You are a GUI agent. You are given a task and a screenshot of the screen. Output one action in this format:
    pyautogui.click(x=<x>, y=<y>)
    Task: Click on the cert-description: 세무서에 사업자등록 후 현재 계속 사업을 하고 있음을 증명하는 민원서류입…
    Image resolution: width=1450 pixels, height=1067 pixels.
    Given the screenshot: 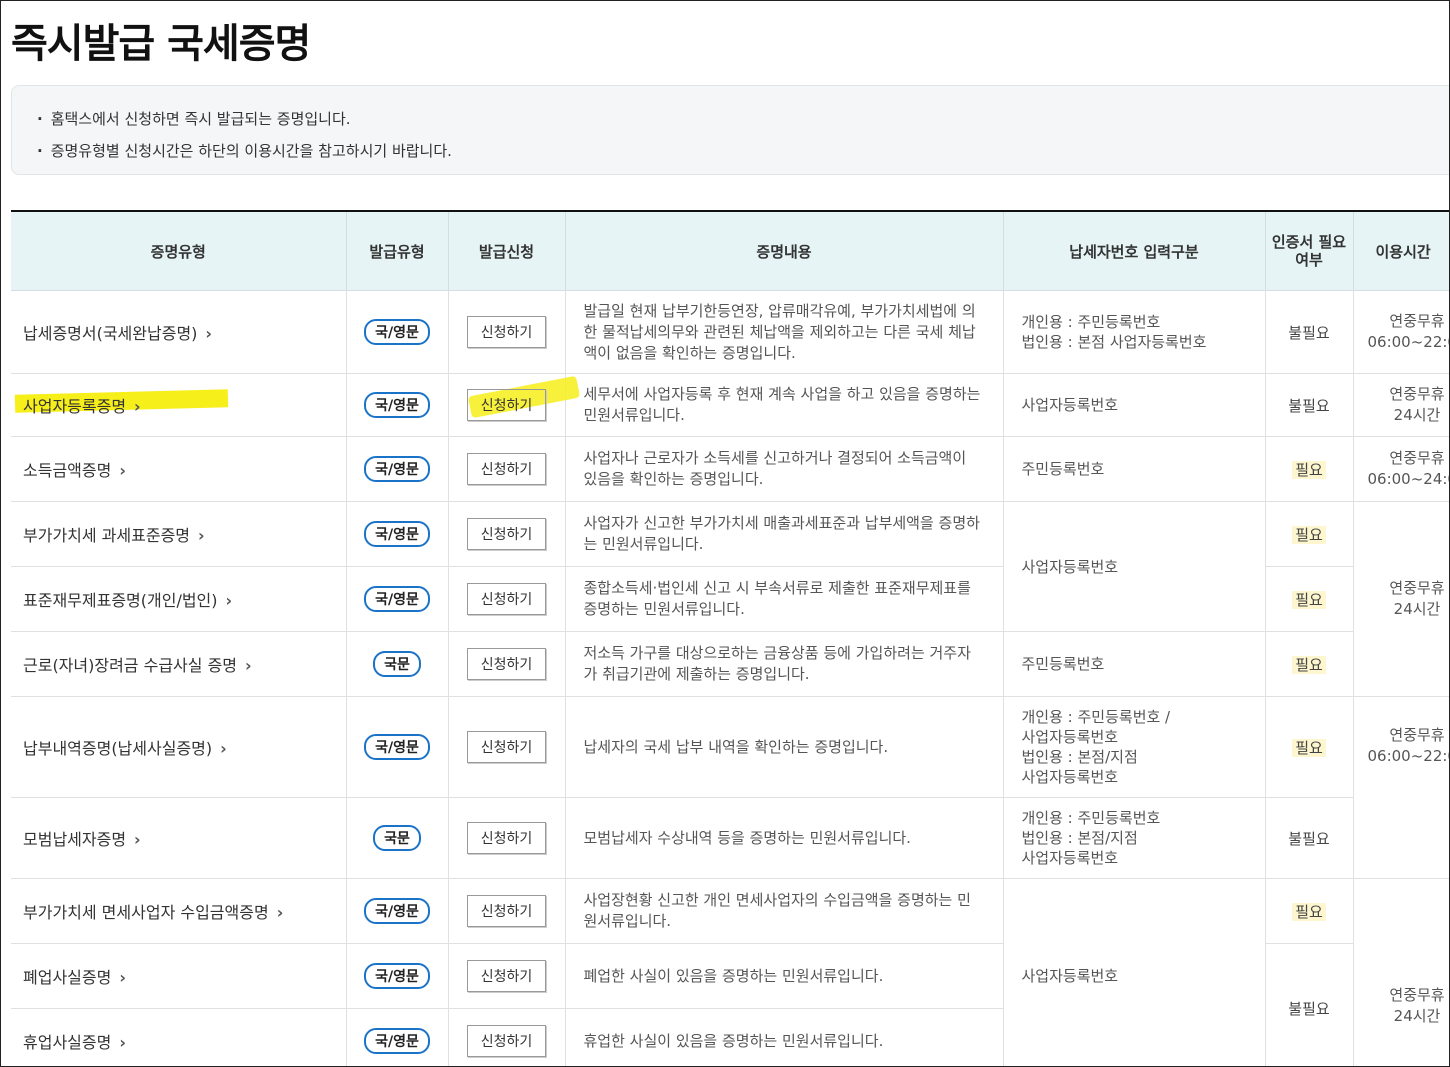 What is the action you would take?
    pyautogui.click(x=784, y=405)
    